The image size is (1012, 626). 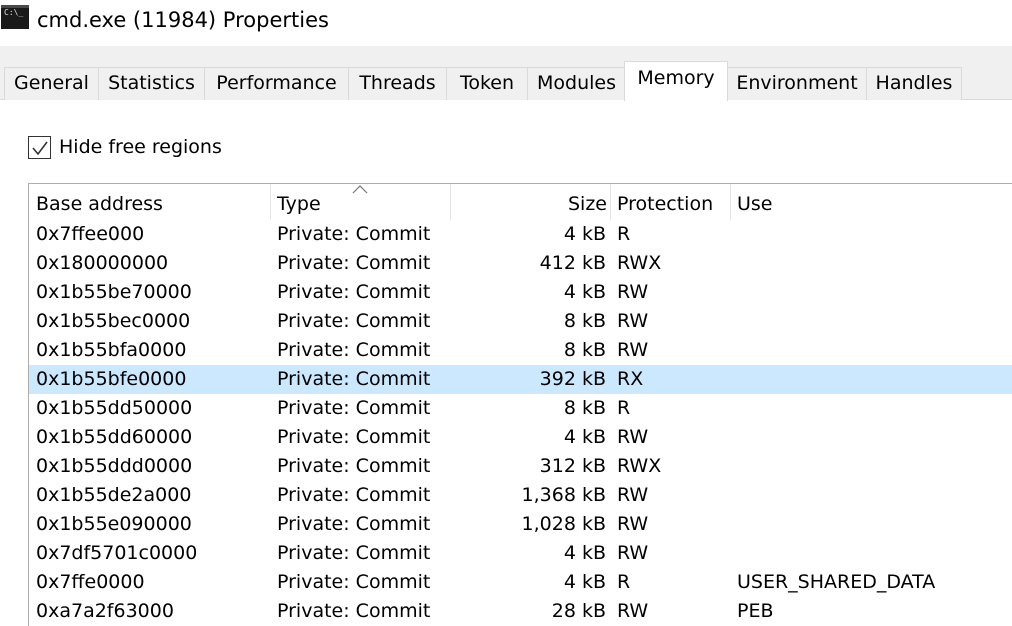 What do you see at coordinates (520, 408) in the screenshot?
I see `table-row: 0x1b55dd50000 Private: Commit 8 kB R` at bounding box center [520, 408].